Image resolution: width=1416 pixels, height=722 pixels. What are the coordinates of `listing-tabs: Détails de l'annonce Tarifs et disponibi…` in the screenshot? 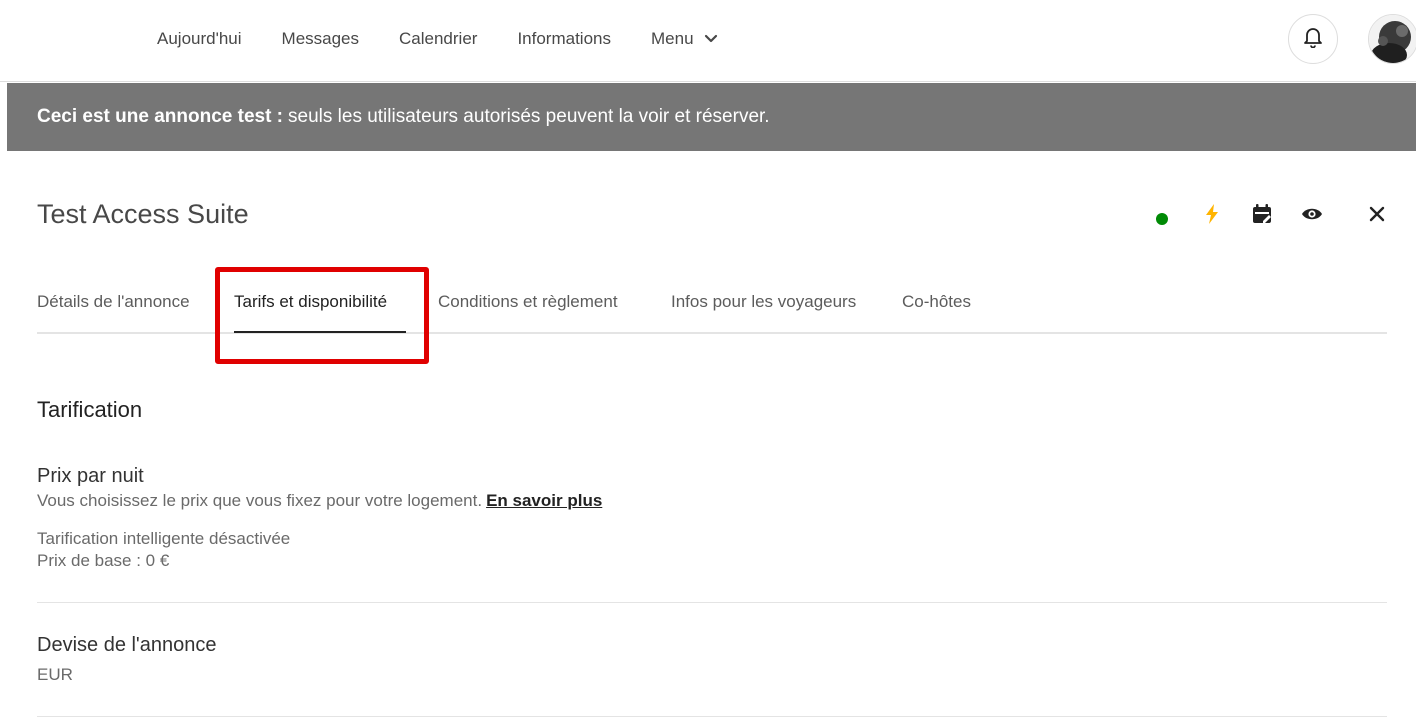 It's located at (712, 307).